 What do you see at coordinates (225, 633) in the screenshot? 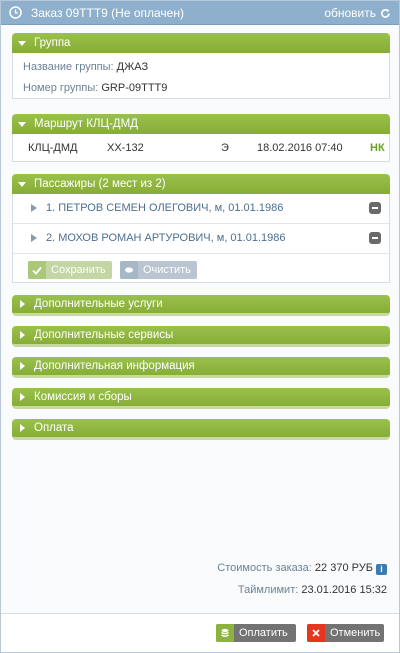
I see `coins-icon` at bounding box center [225, 633].